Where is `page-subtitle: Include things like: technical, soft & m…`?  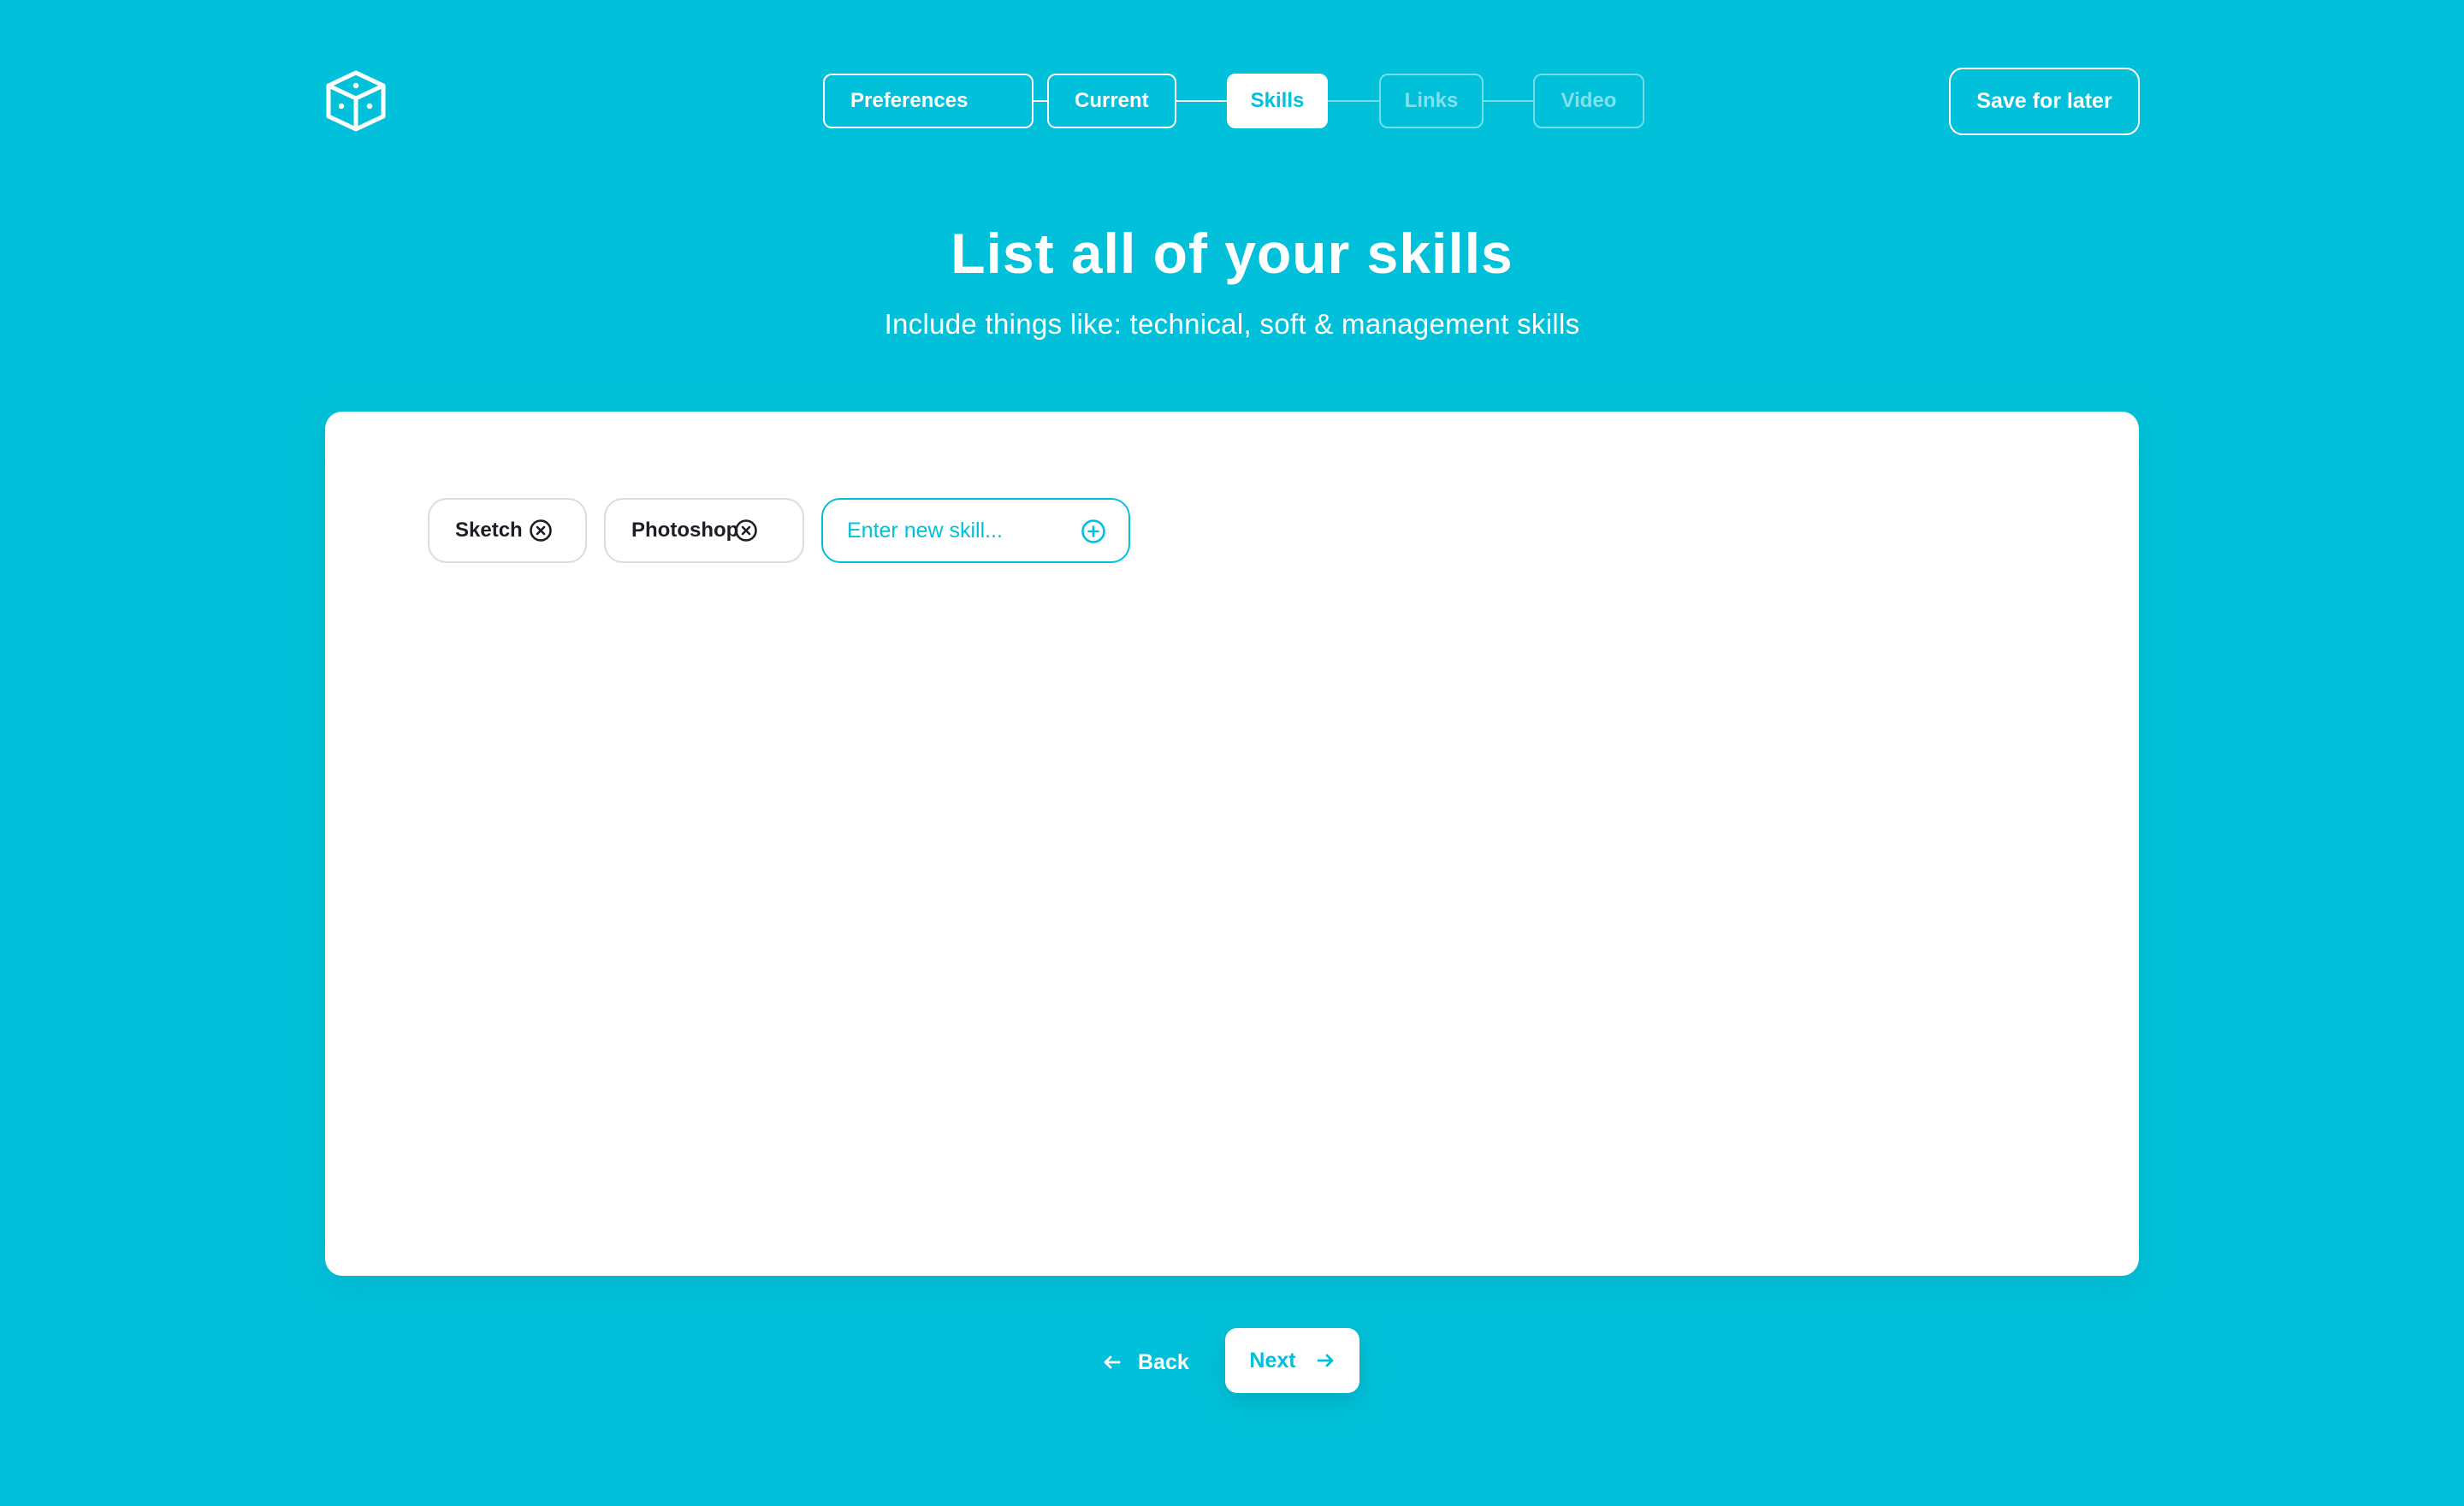
page-subtitle: Include things like: technical, soft & m… is located at coordinates (1232, 324).